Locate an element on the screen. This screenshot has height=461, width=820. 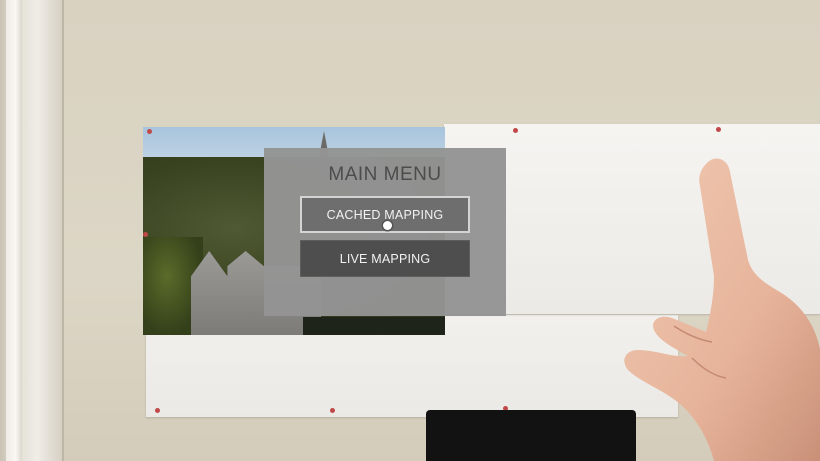
main-menu-panel: MAIN MENU CACHED MAPPING LIVE MAPPING is located at coordinates (385, 232).